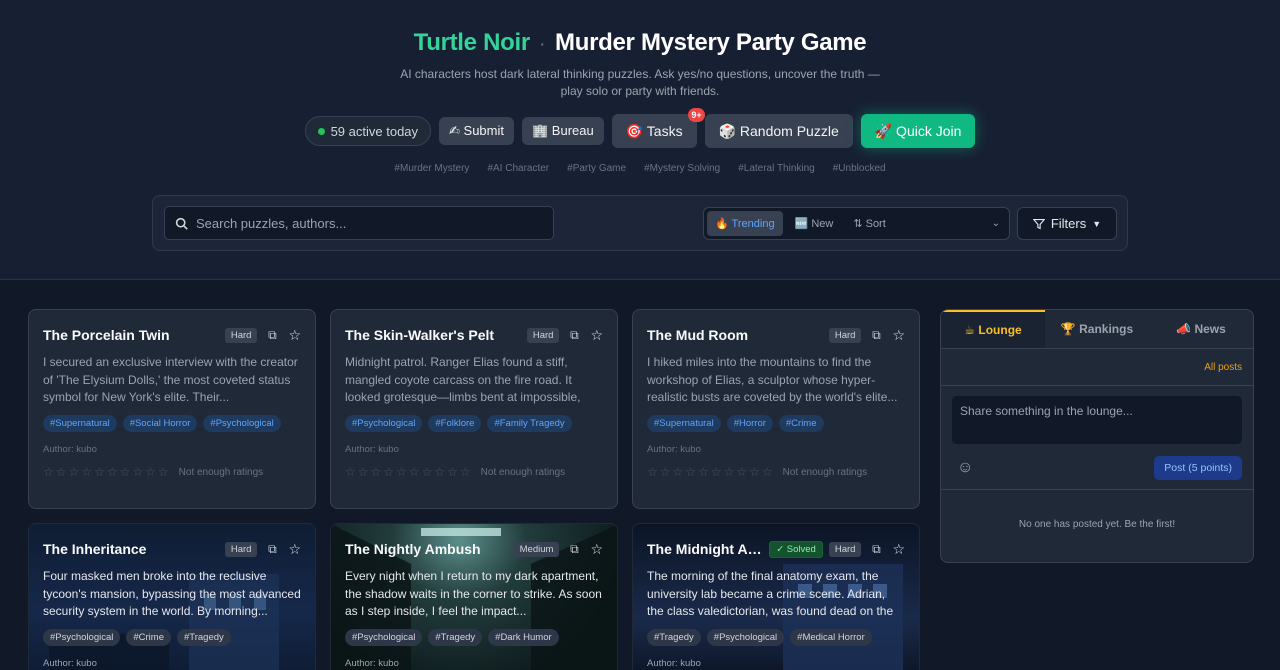  What do you see at coordinates (996, 223) in the screenshot?
I see `chevron-down-icon: ⌄` at bounding box center [996, 223].